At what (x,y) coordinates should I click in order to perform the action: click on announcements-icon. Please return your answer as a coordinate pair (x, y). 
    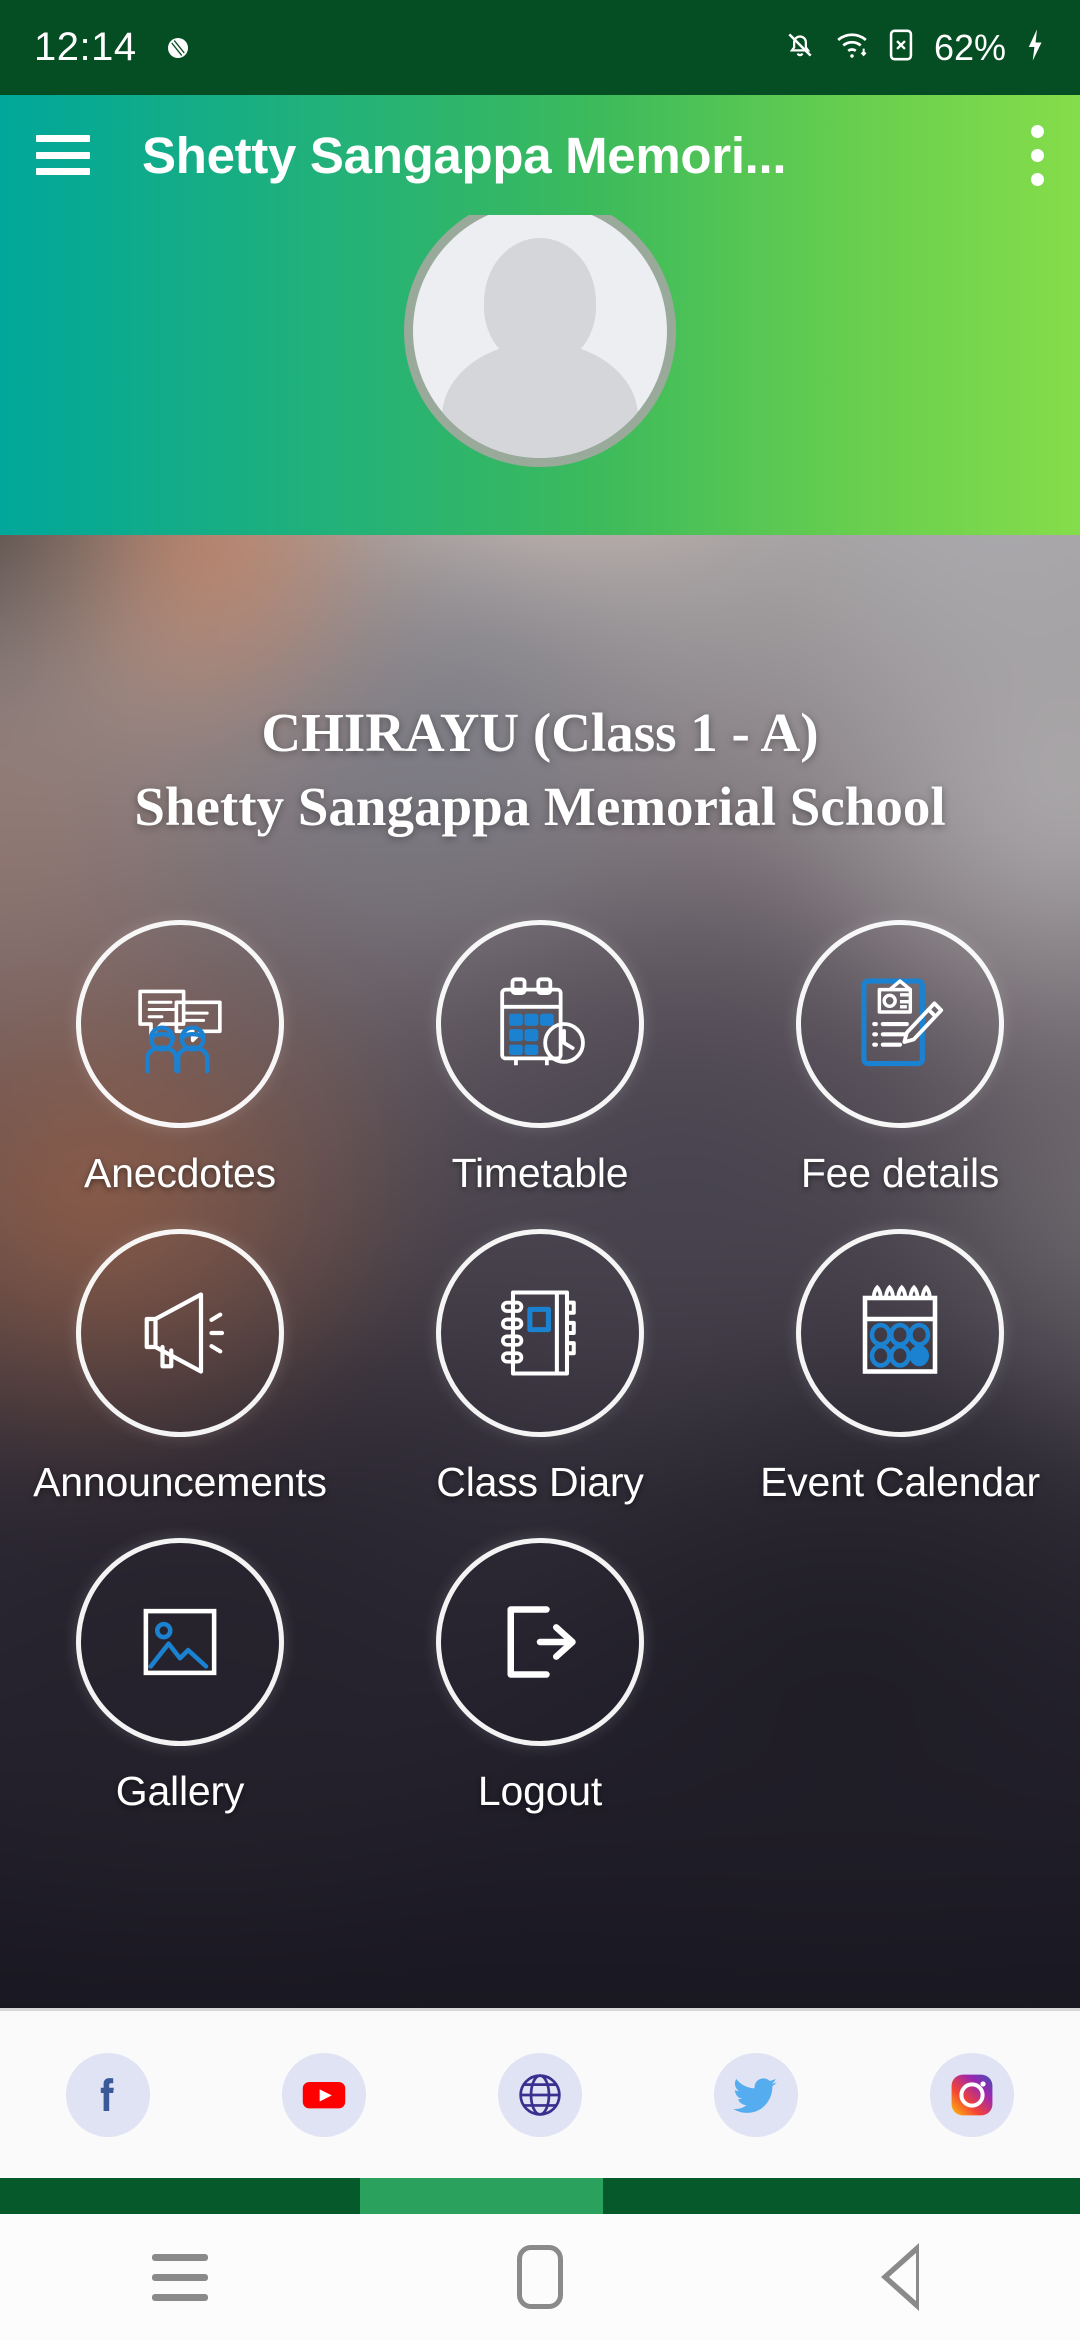
    Looking at the image, I should click on (180, 1333).